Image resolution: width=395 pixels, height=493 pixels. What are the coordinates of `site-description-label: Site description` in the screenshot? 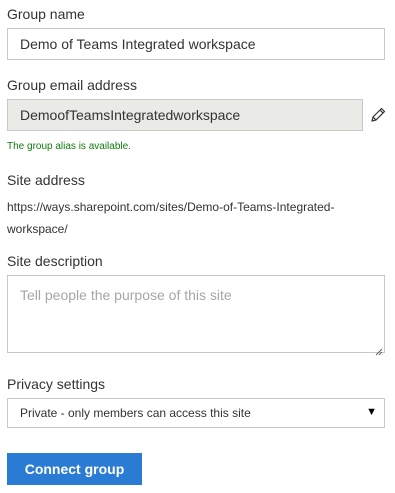 It's located at (55, 261).